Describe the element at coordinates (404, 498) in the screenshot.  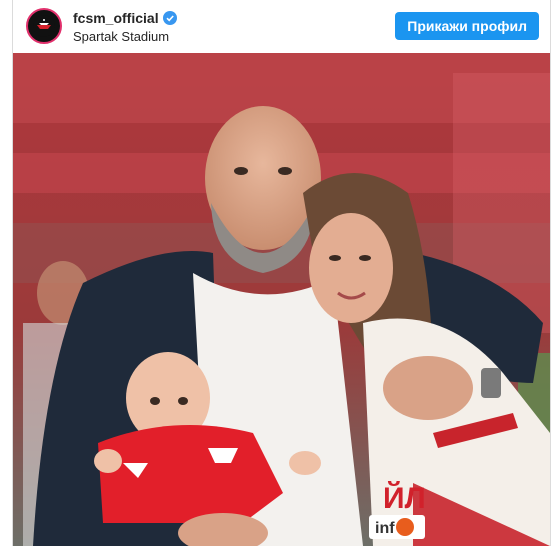
I see `shirt-sponsor-text: ЙЛ` at that location.